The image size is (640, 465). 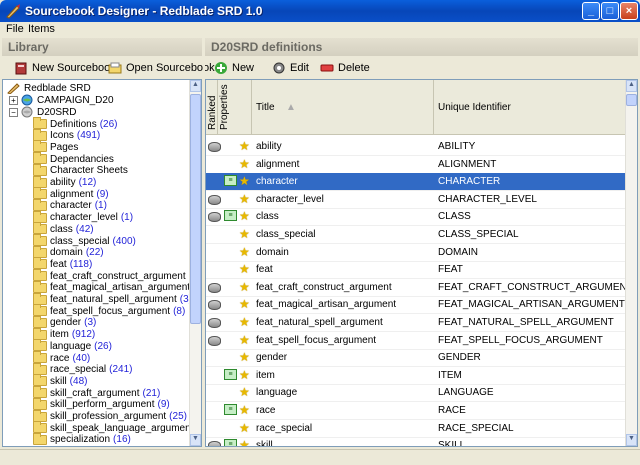 What do you see at coordinates (591, 11) in the screenshot?
I see `minimize-button: _` at bounding box center [591, 11].